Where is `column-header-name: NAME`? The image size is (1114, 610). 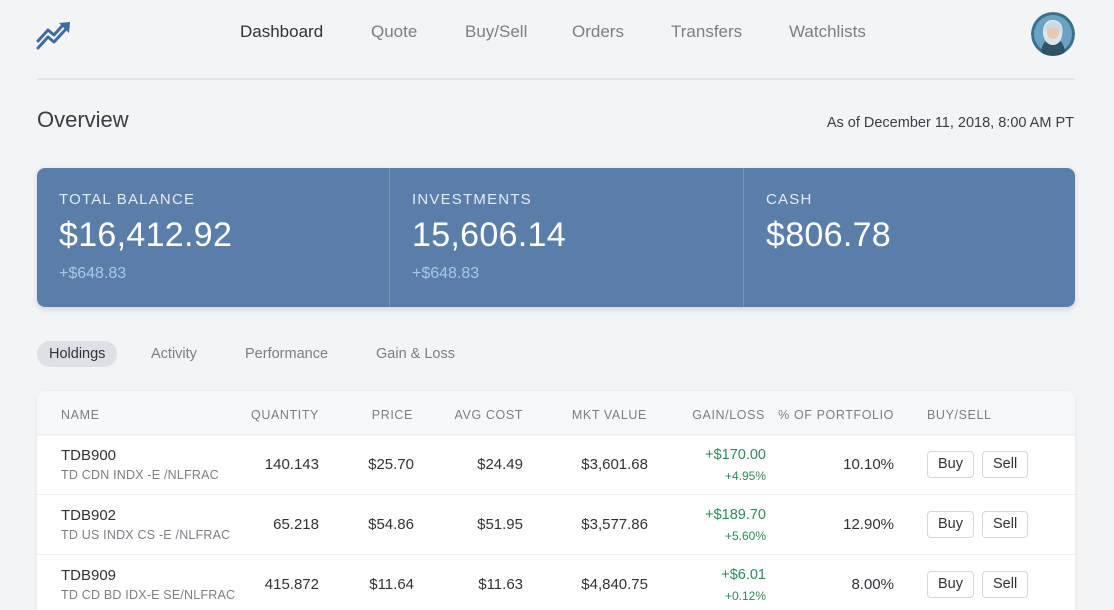 column-header-name: NAME is located at coordinates (80, 415).